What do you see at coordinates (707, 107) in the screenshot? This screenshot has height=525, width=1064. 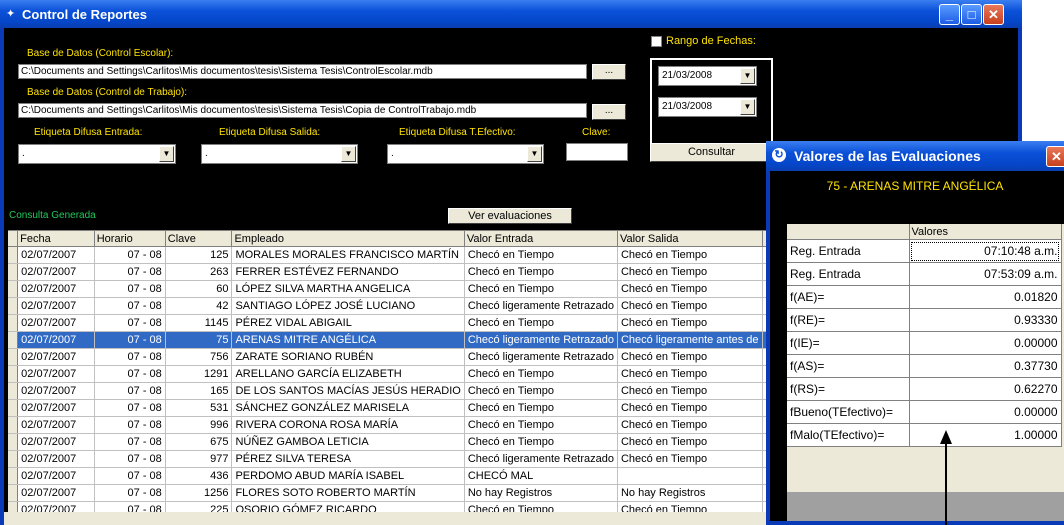 I see `date-to-picker: 21/03/2008 ▼` at bounding box center [707, 107].